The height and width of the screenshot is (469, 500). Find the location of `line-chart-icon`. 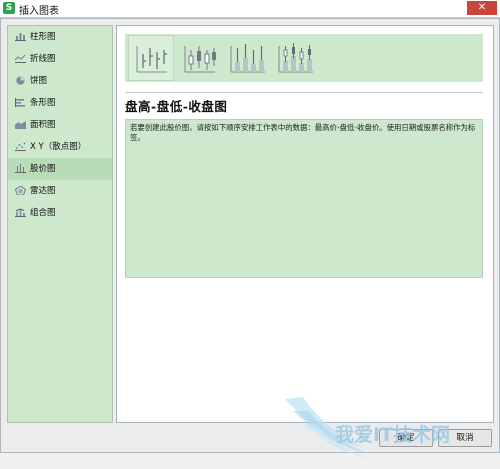

line-chart-icon is located at coordinates (20, 58).